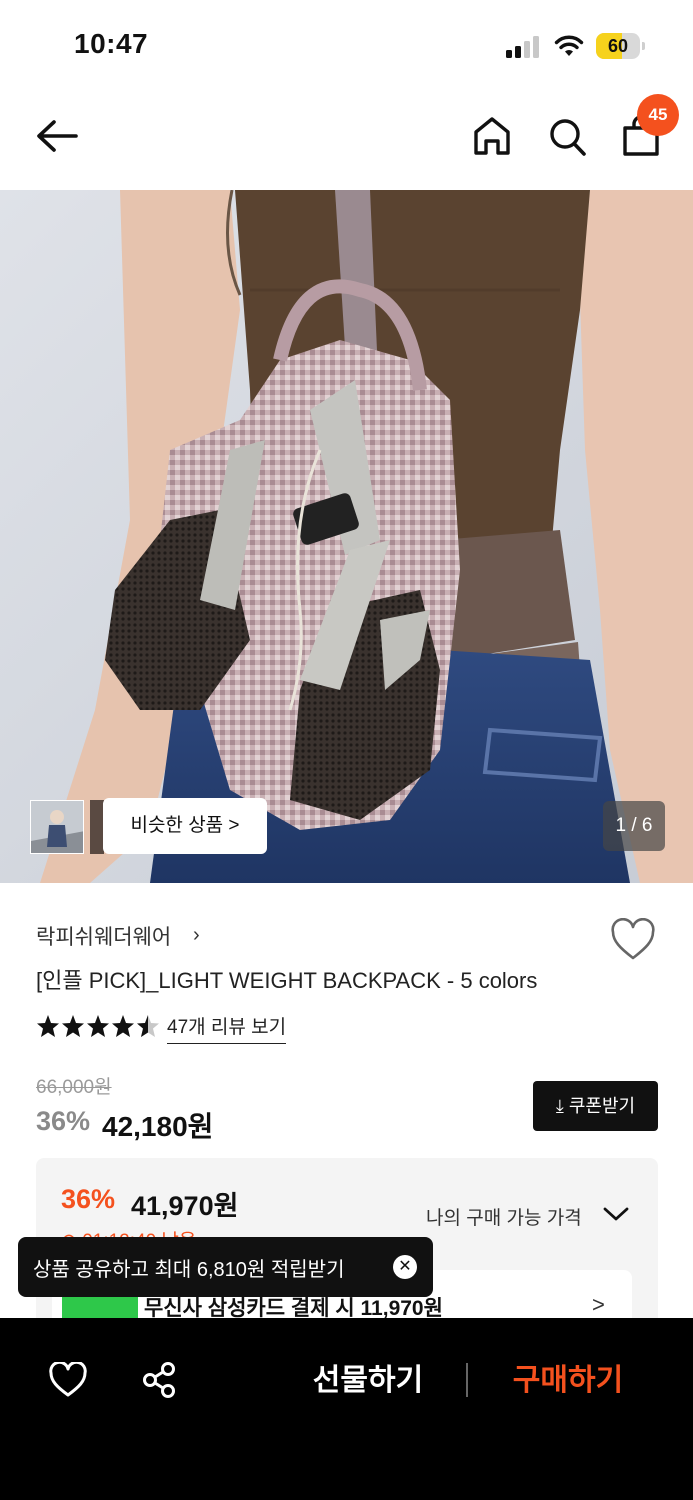  What do you see at coordinates (111, 43) in the screenshot?
I see `status-time: 10:47` at bounding box center [111, 43].